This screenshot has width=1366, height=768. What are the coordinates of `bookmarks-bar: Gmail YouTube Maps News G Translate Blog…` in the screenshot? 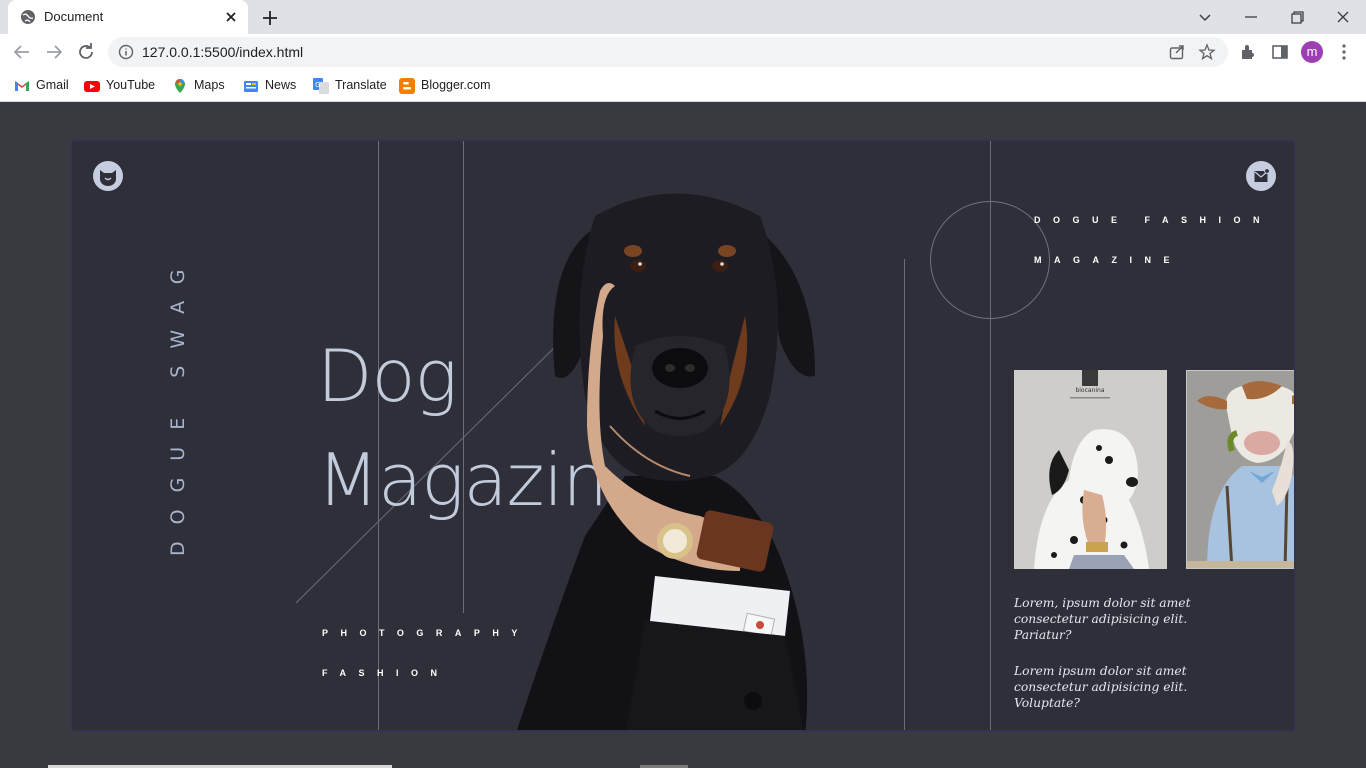 It's located at (683, 86).